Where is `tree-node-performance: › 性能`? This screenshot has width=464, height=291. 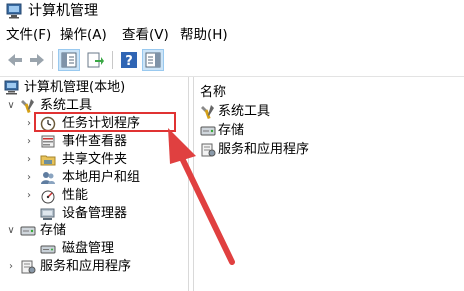
tree-node-performance: › 性能 is located at coordinates (104, 196).